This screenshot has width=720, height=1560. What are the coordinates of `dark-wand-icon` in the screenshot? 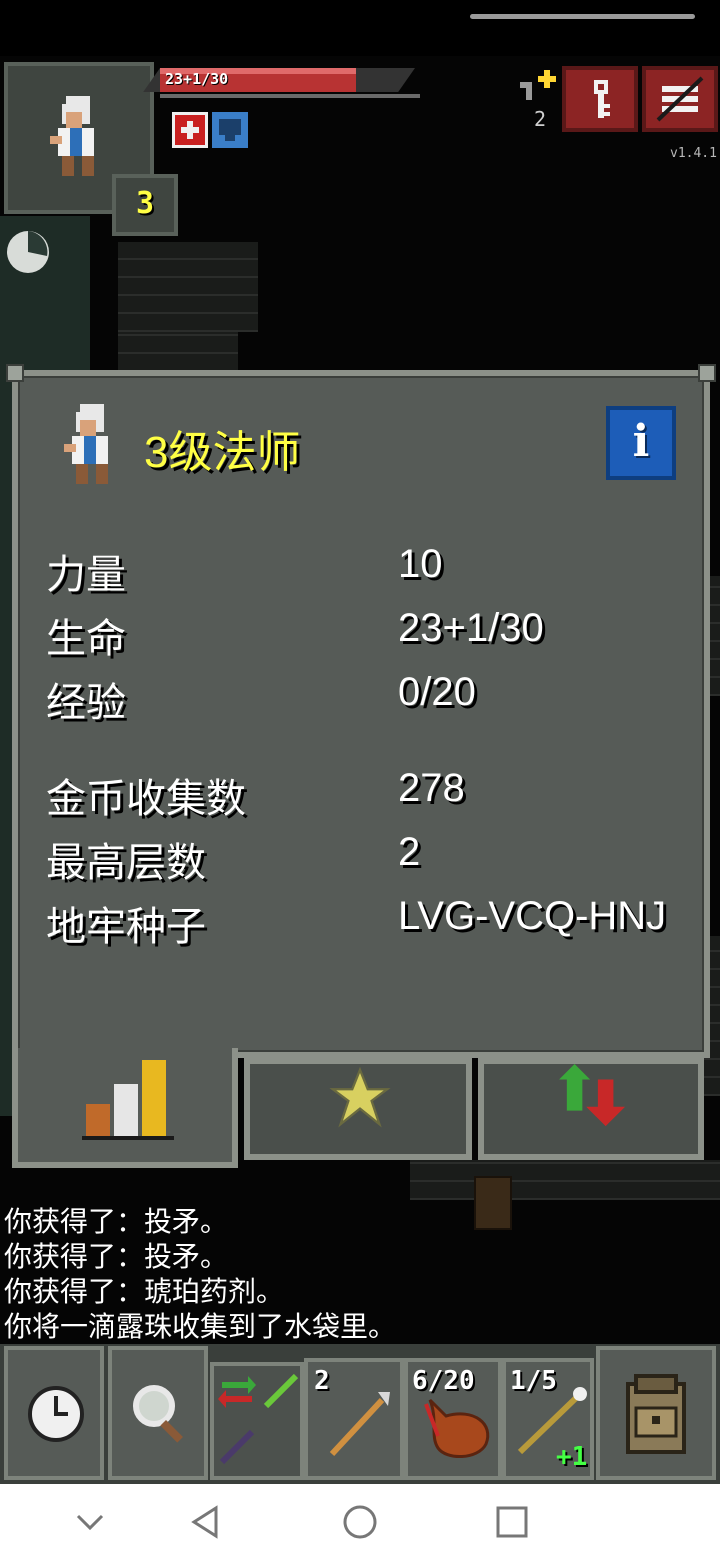 It's located at (237, 1447).